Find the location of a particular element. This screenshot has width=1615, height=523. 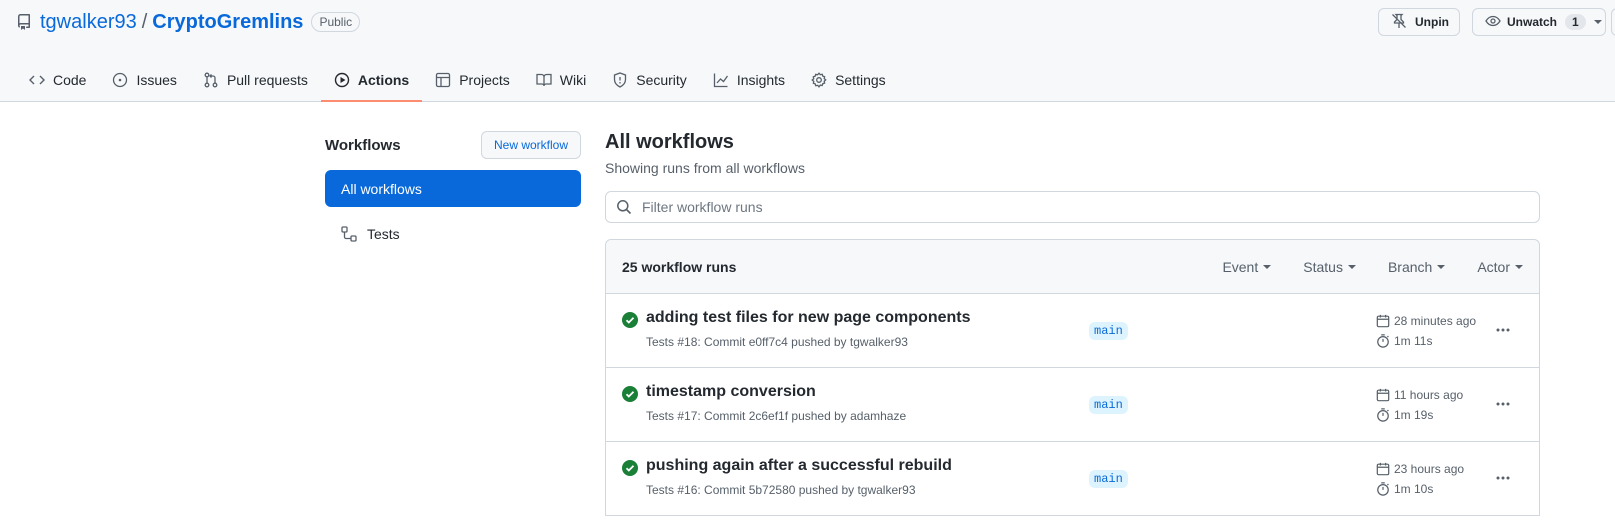

filter-label: Actor is located at coordinates (1493, 266).